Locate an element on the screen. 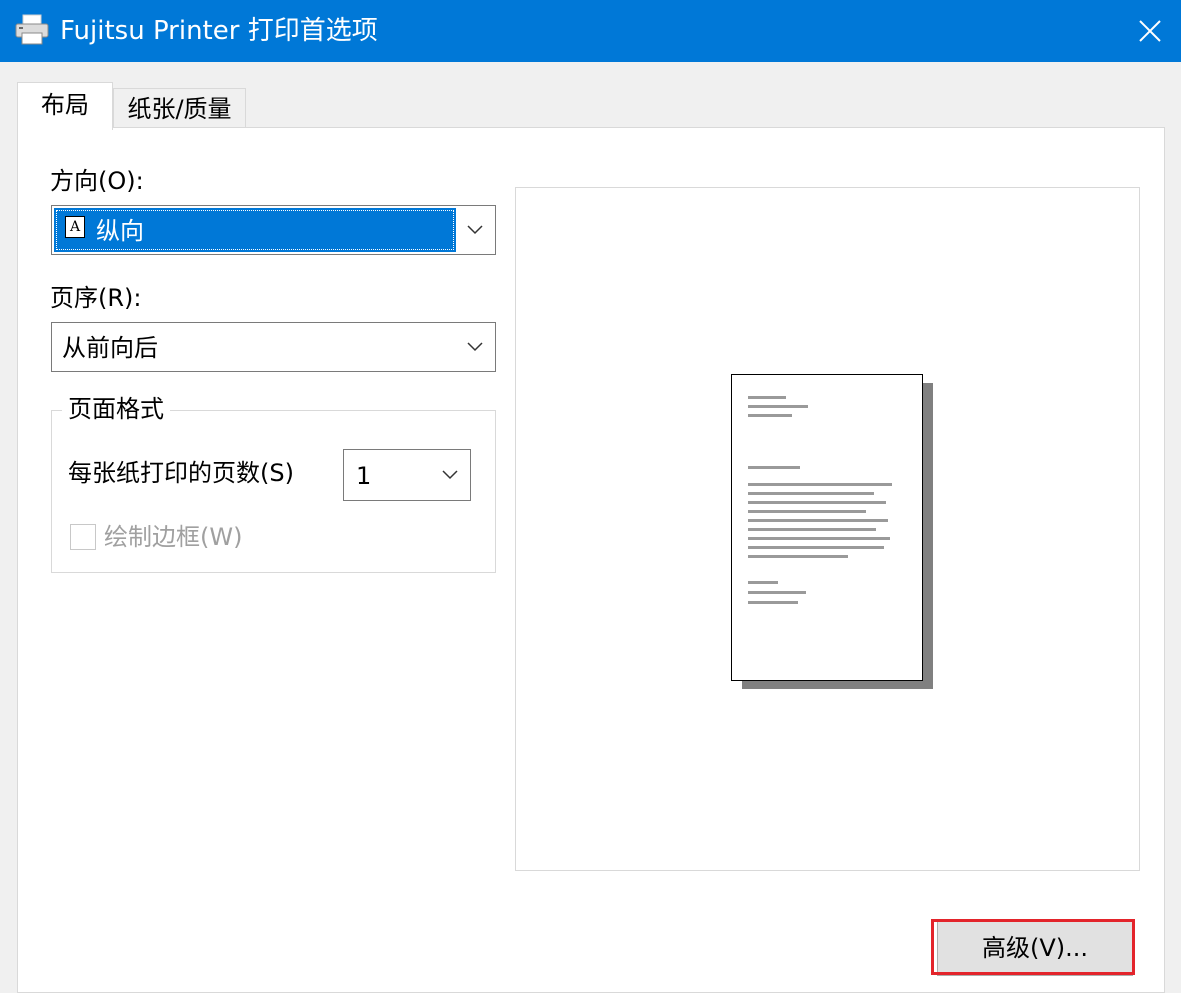 This screenshot has width=1181, height=993. pages-per-sheet-value: 1 is located at coordinates (364, 476).